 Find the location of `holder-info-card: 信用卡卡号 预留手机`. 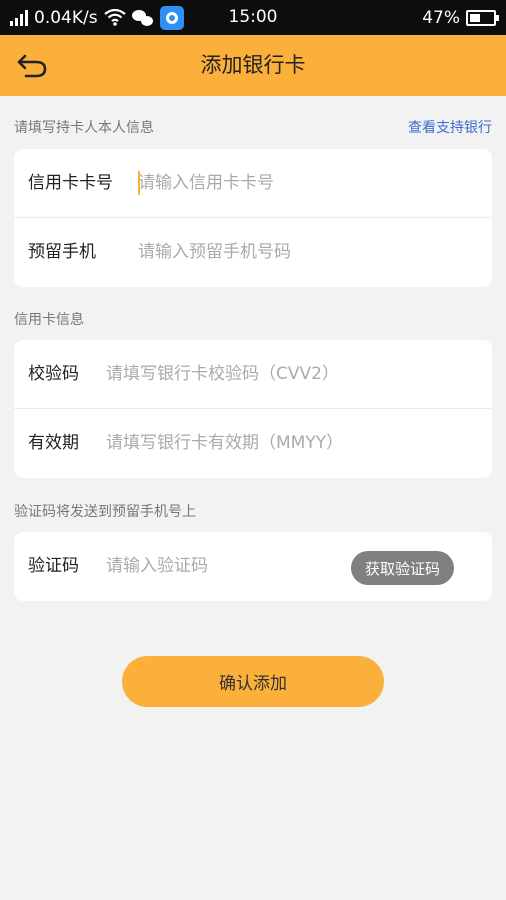

holder-info-card: 信用卡卡号 预留手机 is located at coordinates (253, 218).